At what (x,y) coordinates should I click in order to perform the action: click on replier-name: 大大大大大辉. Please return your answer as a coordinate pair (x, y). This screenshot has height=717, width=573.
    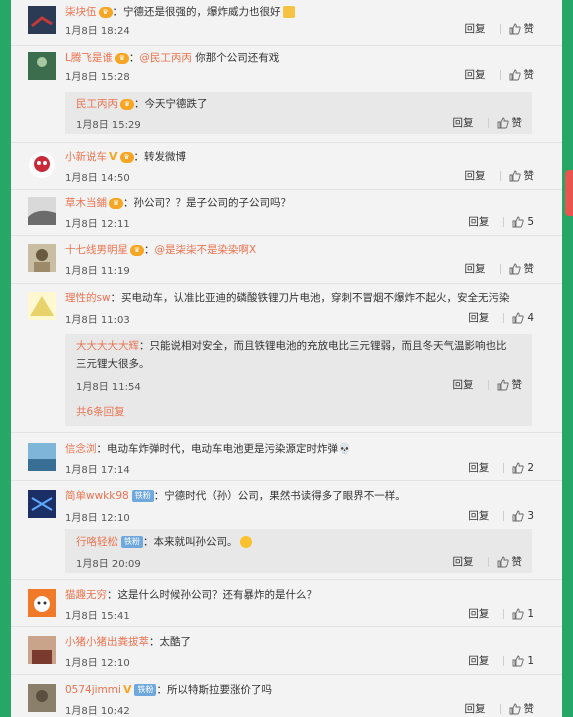
    Looking at the image, I should click on (107, 346).